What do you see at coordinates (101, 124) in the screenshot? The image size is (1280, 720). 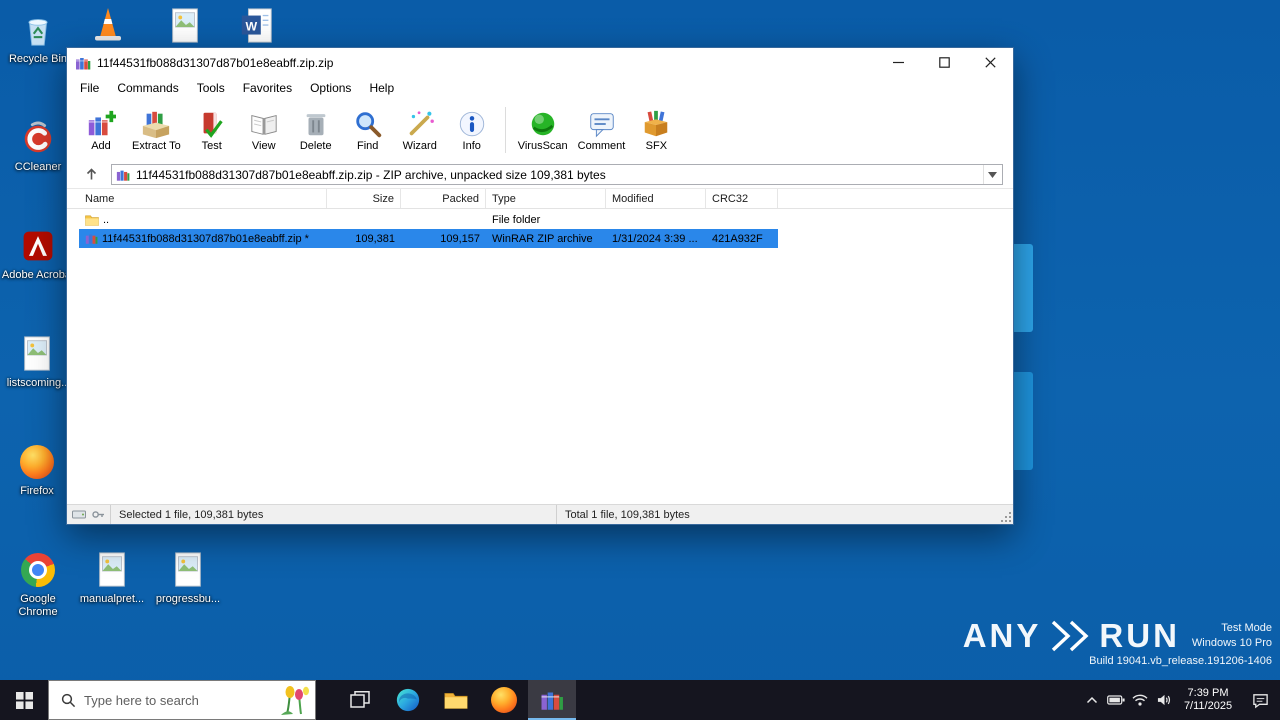 I see `add-icon` at bounding box center [101, 124].